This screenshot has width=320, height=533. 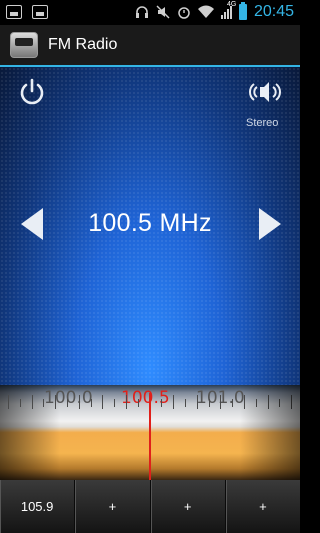 I want to click on speaker-icon, so click(x=266, y=92).